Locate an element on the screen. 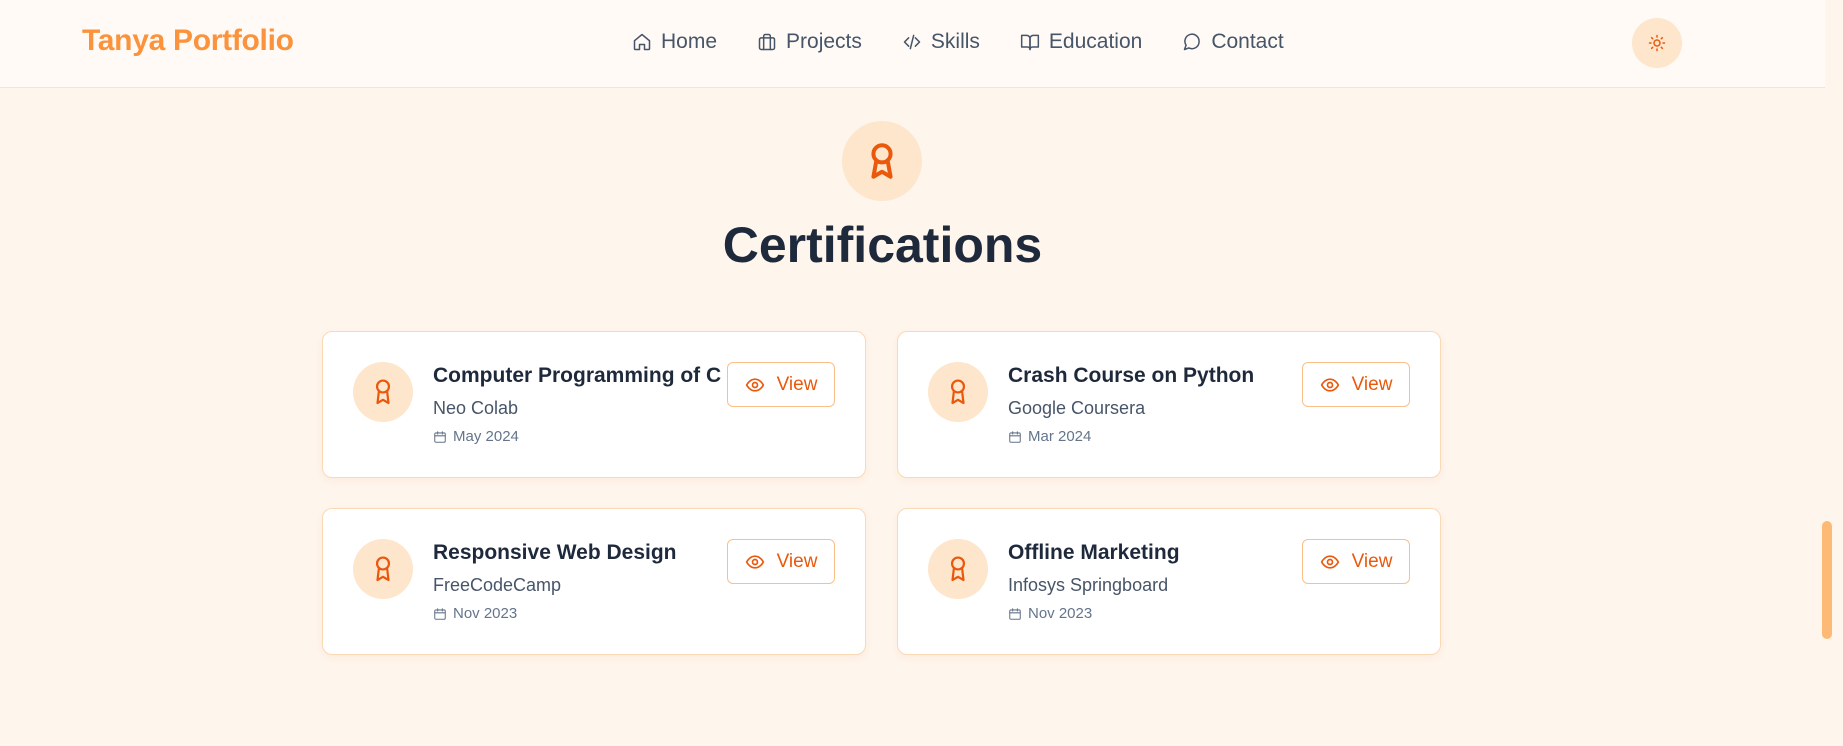  nav-item-label: Skills is located at coordinates (955, 41).